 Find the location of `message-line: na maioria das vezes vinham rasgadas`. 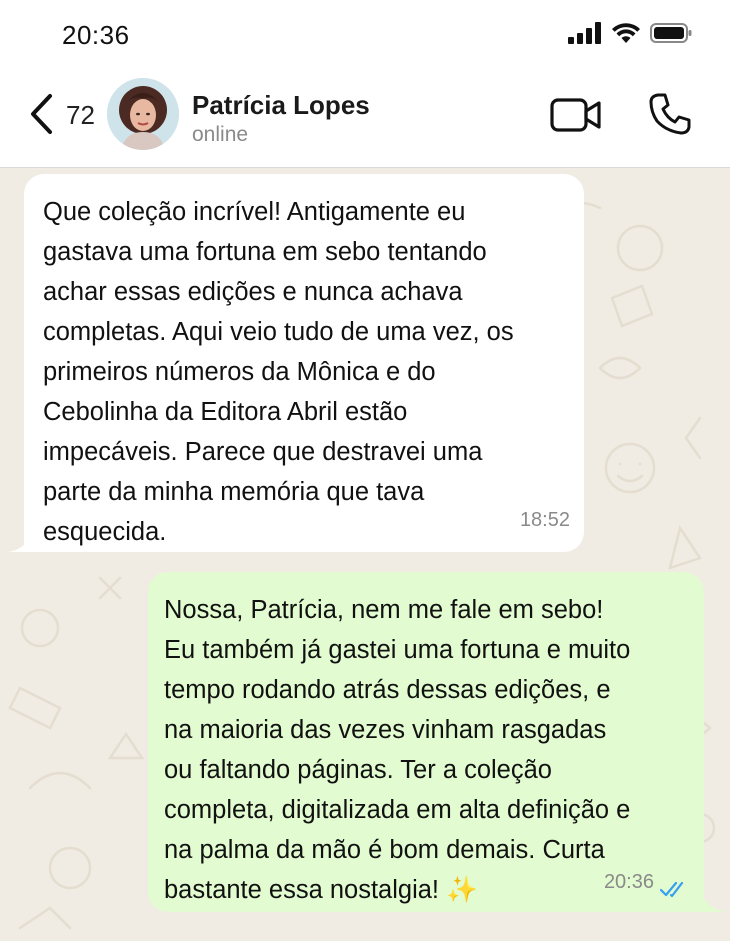

message-line: na maioria das vezes vinham rasgadas is located at coordinates (385, 730).